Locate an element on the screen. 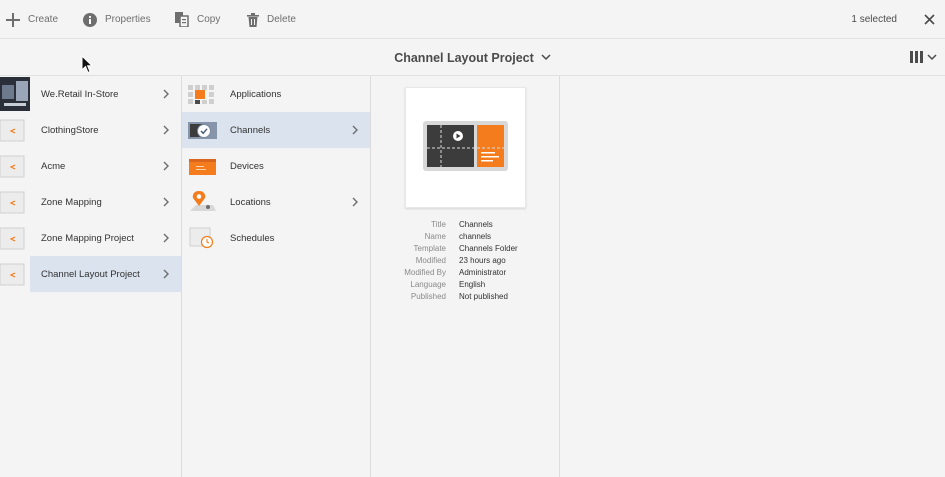  list-item-clothingstore: ClothingStore is located at coordinates (90, 130).